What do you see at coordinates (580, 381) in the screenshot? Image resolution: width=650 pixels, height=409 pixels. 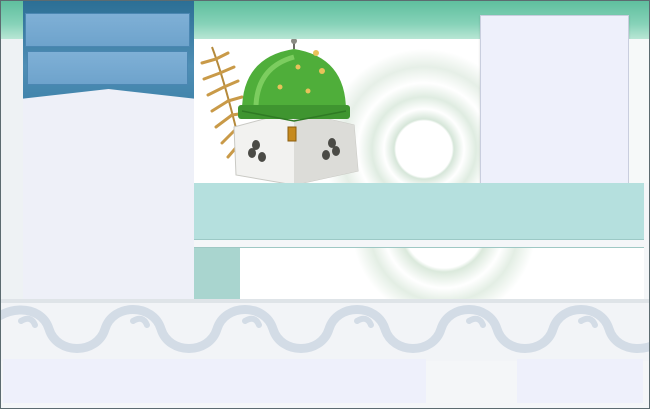 I see `footer-right-panel` at bounding box center [580, 381].